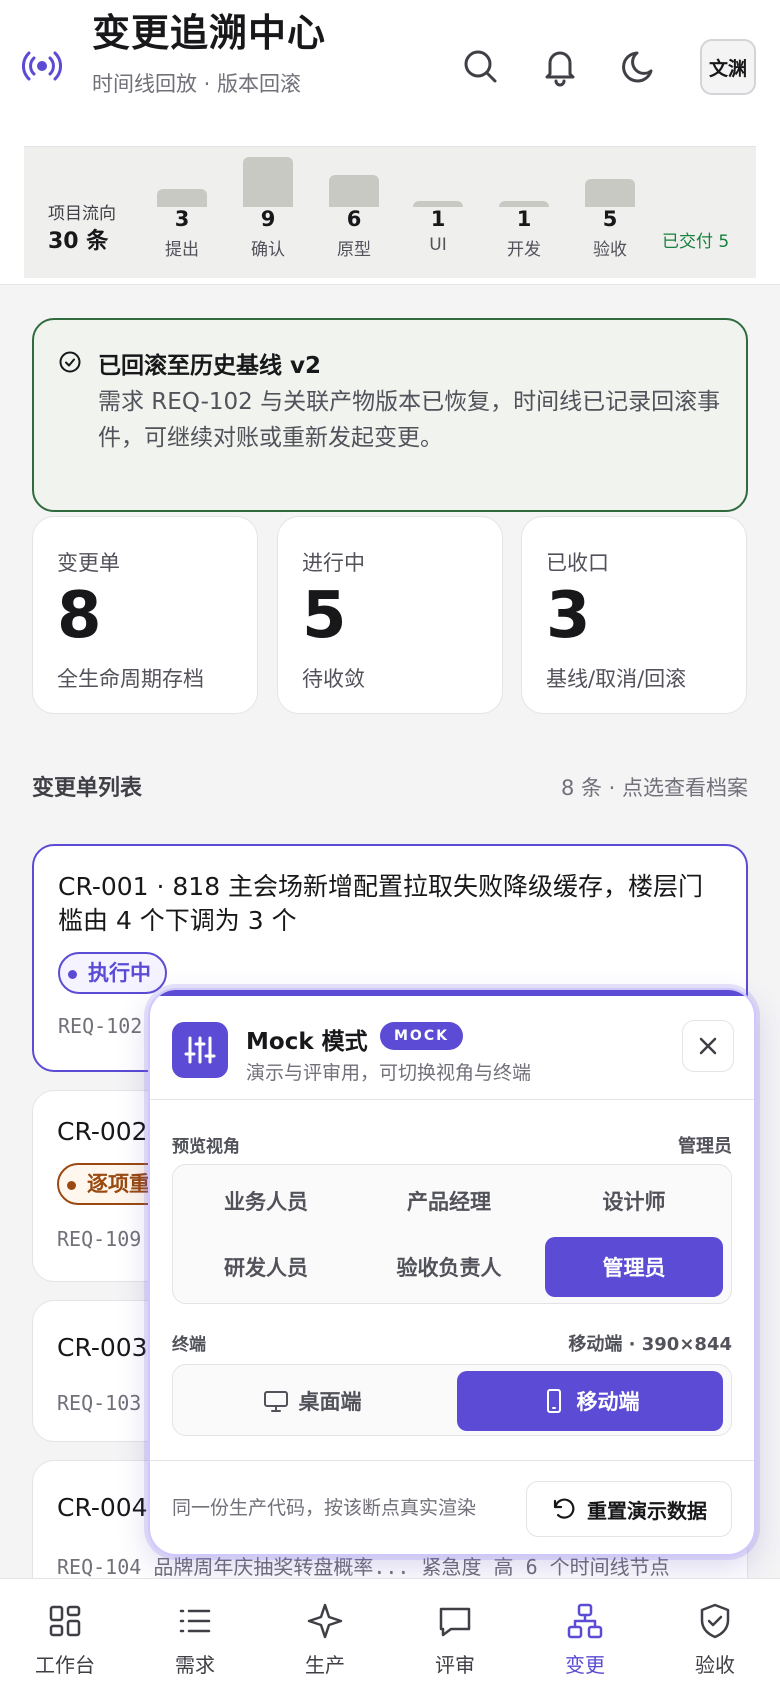 The height and width of the screenshot is (1688, 780). Describe the element at coordinates (585, 1665) in the screenshot. I see `tab-label: 变更` at that location.